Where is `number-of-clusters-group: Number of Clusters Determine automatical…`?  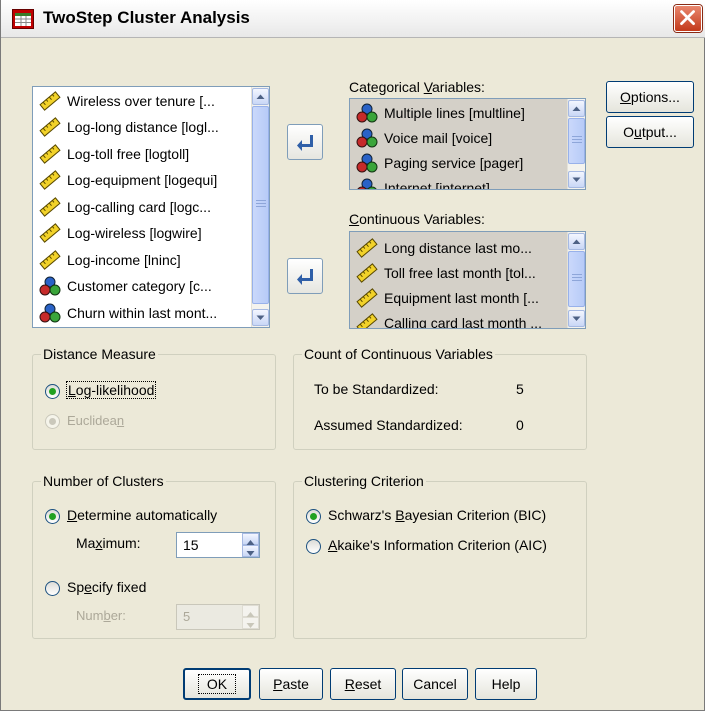 number-of-clusters-group: Number of Clusters Determine automatical… is located at coordinates (154, 556).